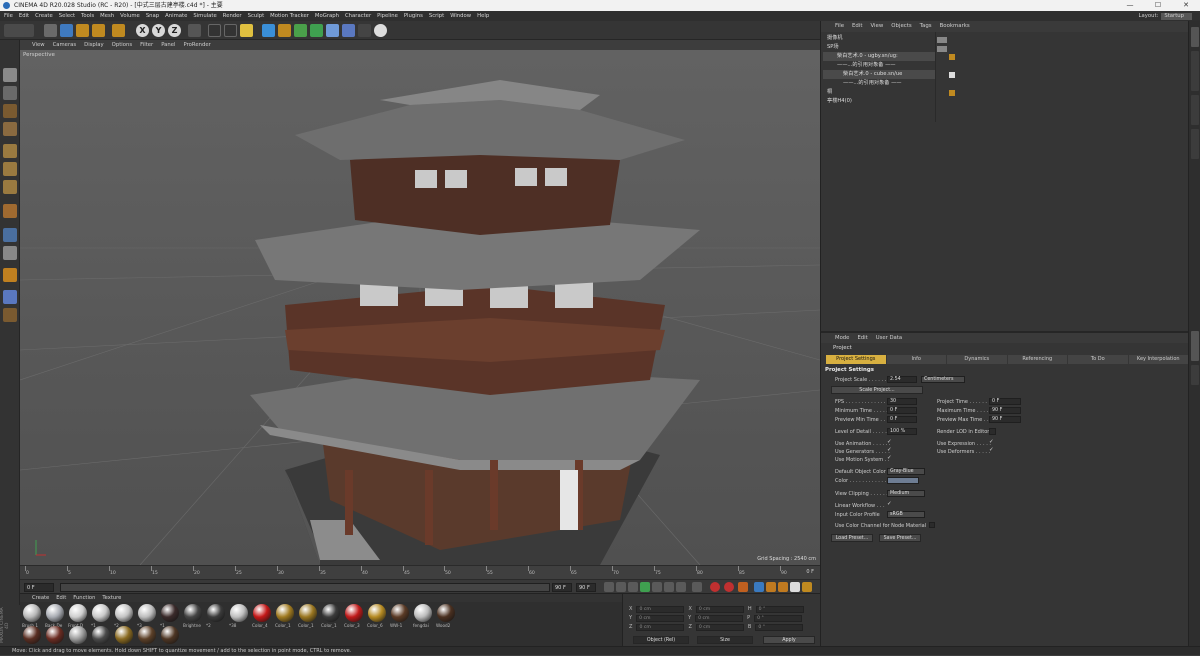  What do you see at coordinates (902, 410) in the screenshot?
I see `min-time-field: 0 F` at bounding box center [902, 410].